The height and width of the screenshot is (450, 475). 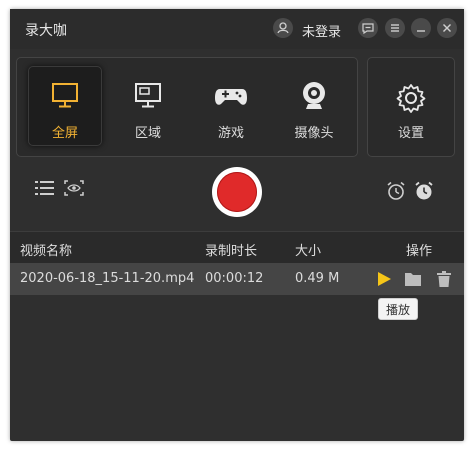 What do you see at coordinates (231, 106) in the screenshot?
I see `mode-game-button: 游戏` at bounding box center [231, 106].